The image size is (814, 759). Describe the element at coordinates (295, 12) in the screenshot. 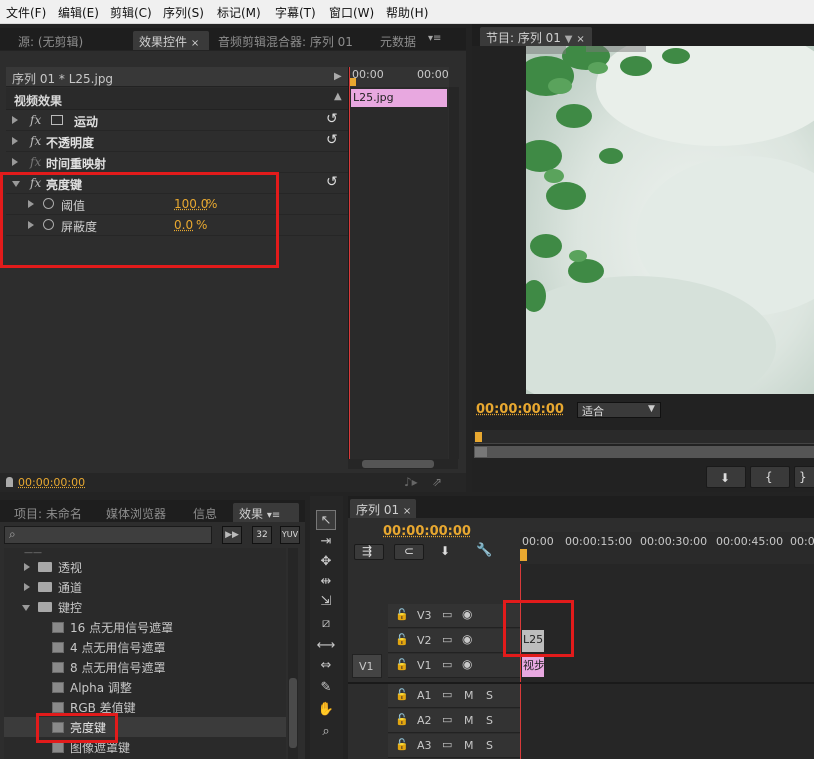

I see `menu-title: 字幕(T)` at that location.